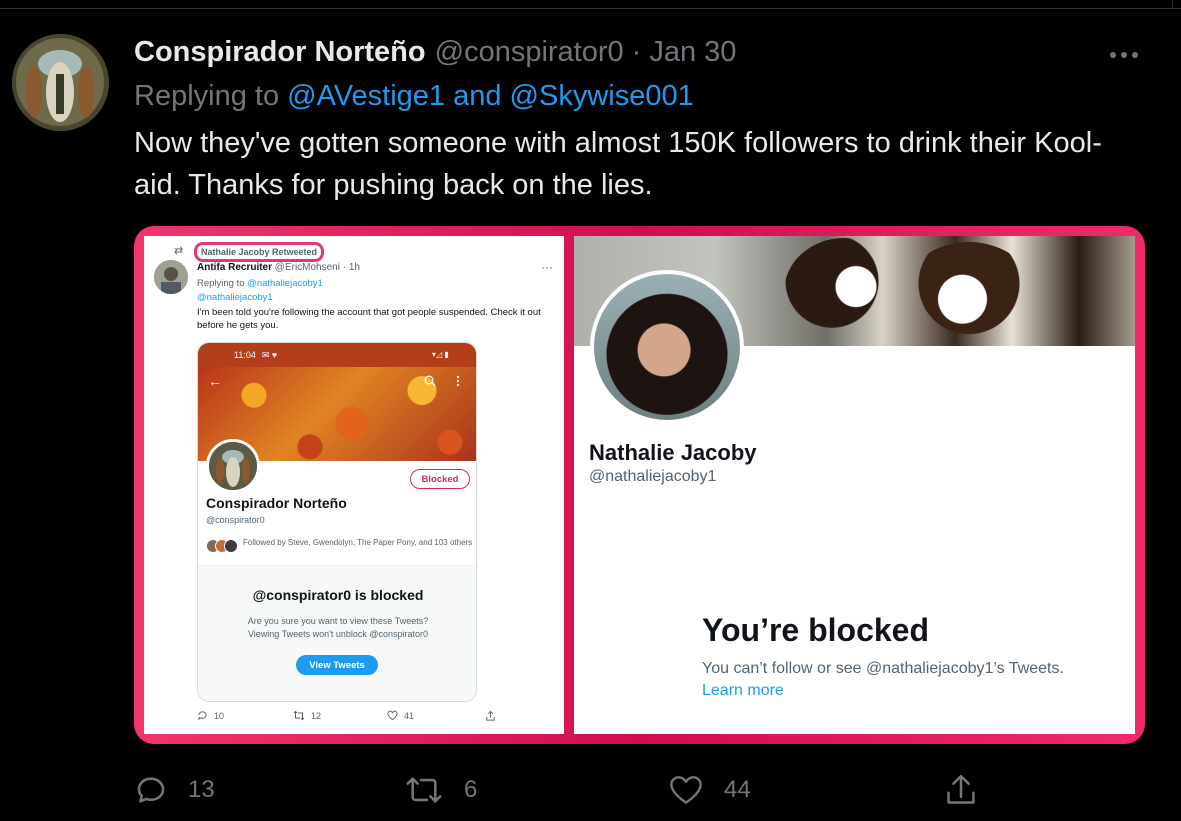 The height and width of the screenshot is (821, 1181). What do you see at coordinates (307, 715) in the screenshot?
I see `embedded-retweet: 12` at bounding box center [307, 715].